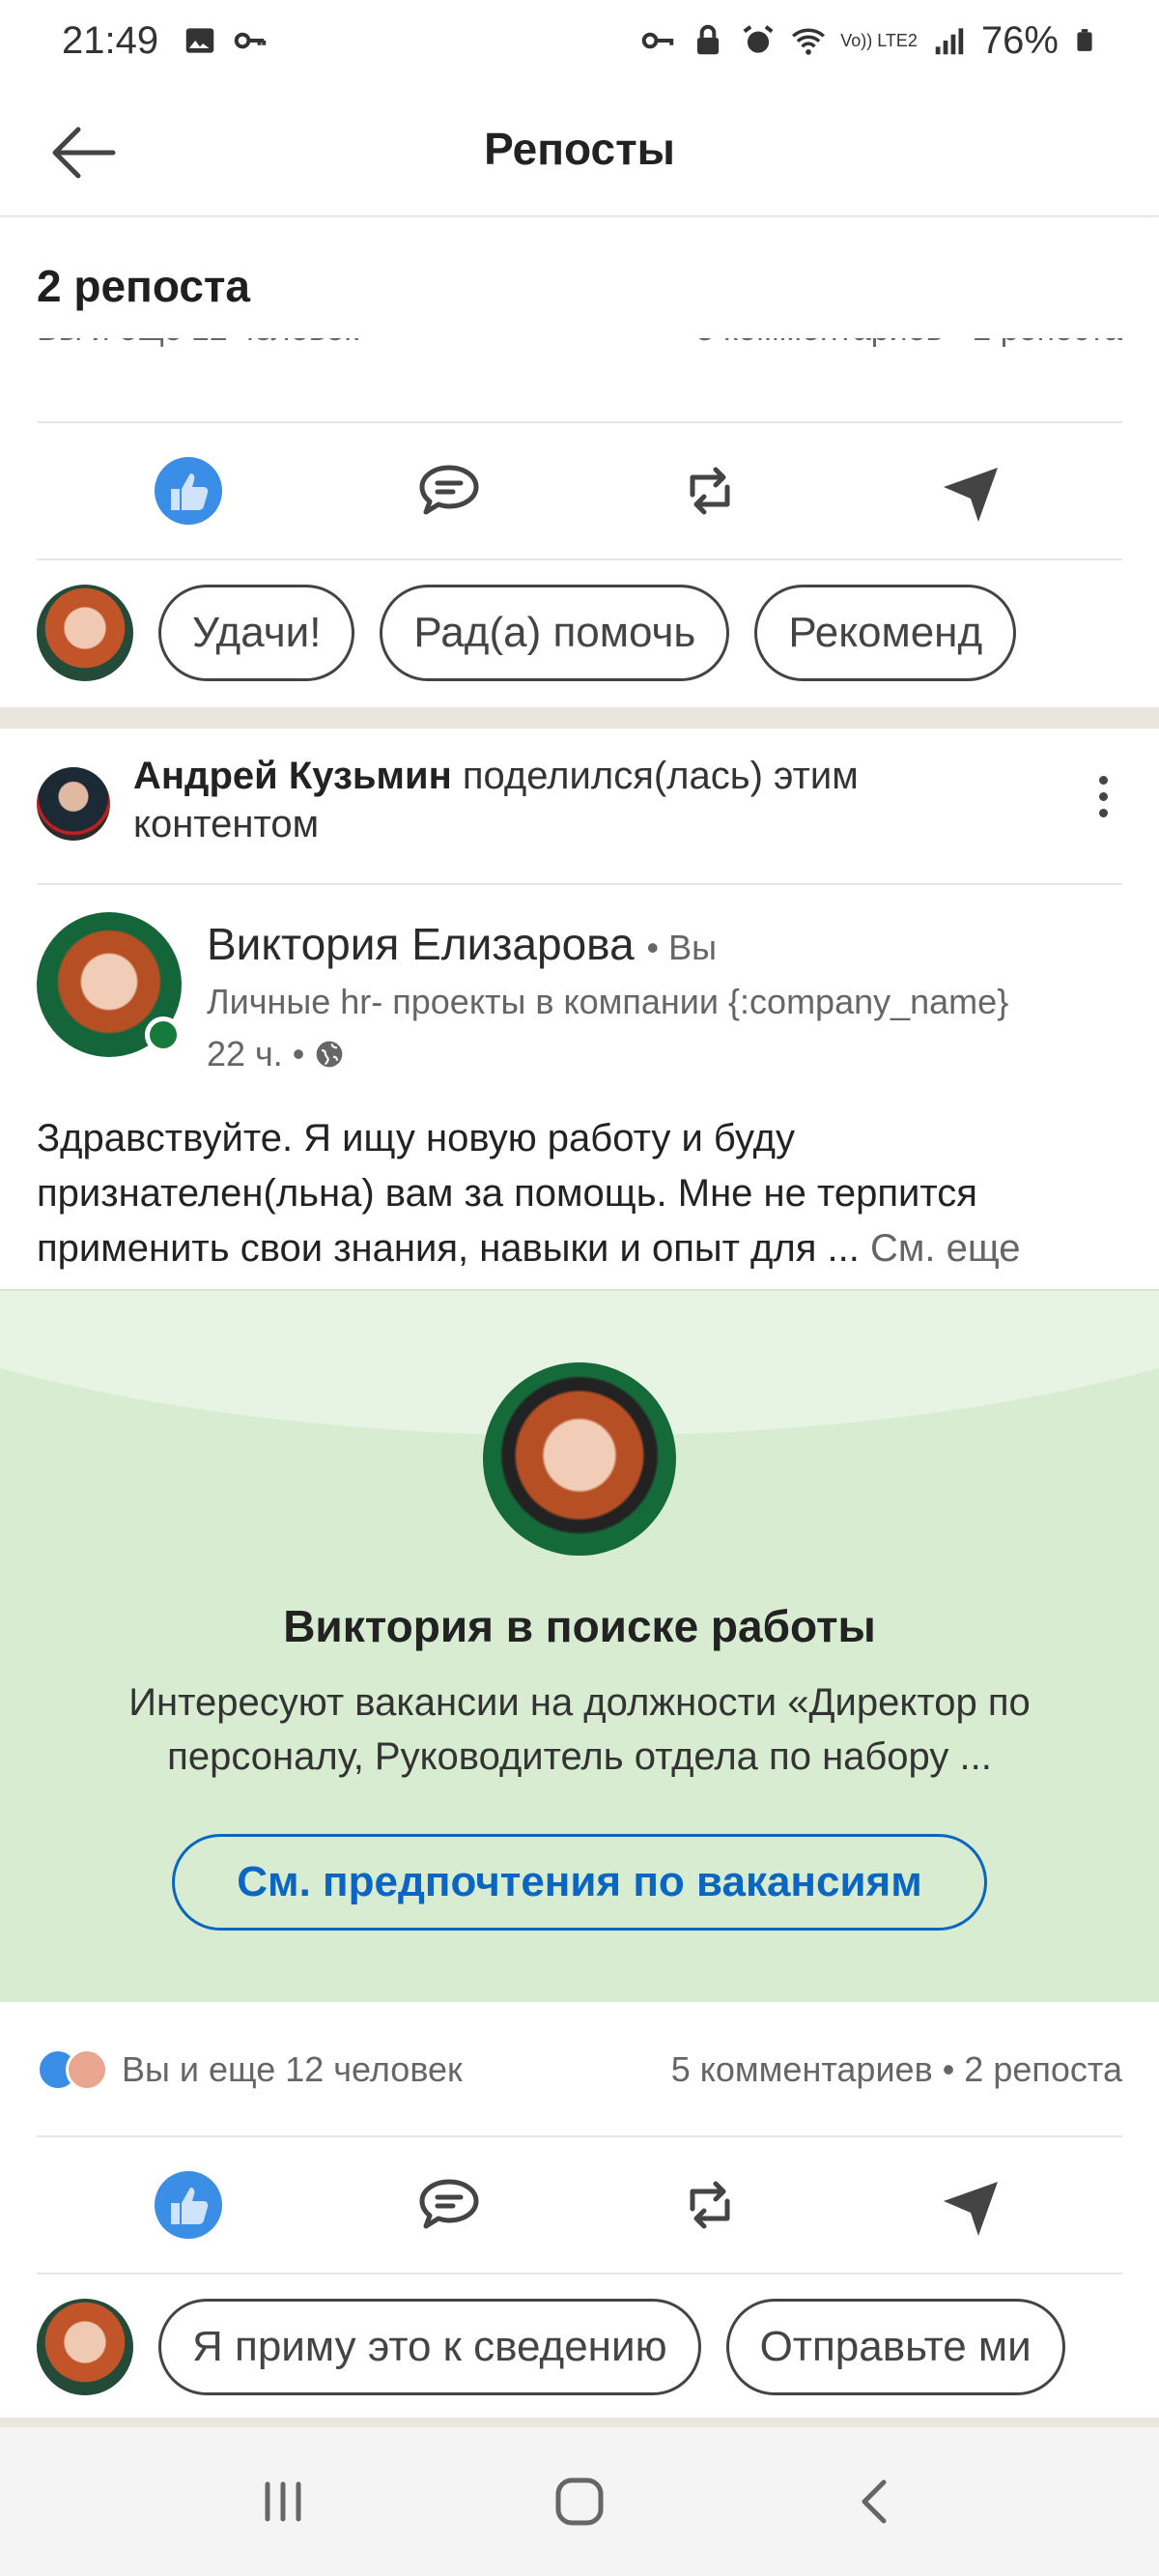 The height and width of the screenshot is (2576, 1159). I want to click on section-separator, so click(579, 718).